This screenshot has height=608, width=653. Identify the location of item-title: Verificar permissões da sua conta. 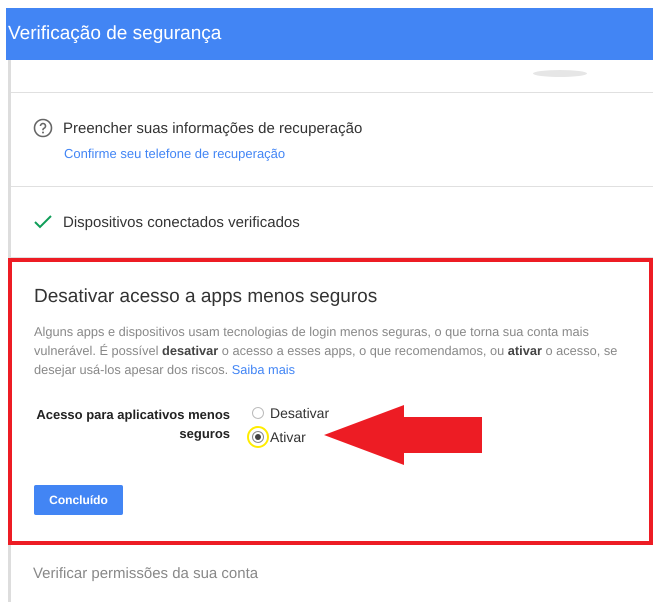
(146, 574).